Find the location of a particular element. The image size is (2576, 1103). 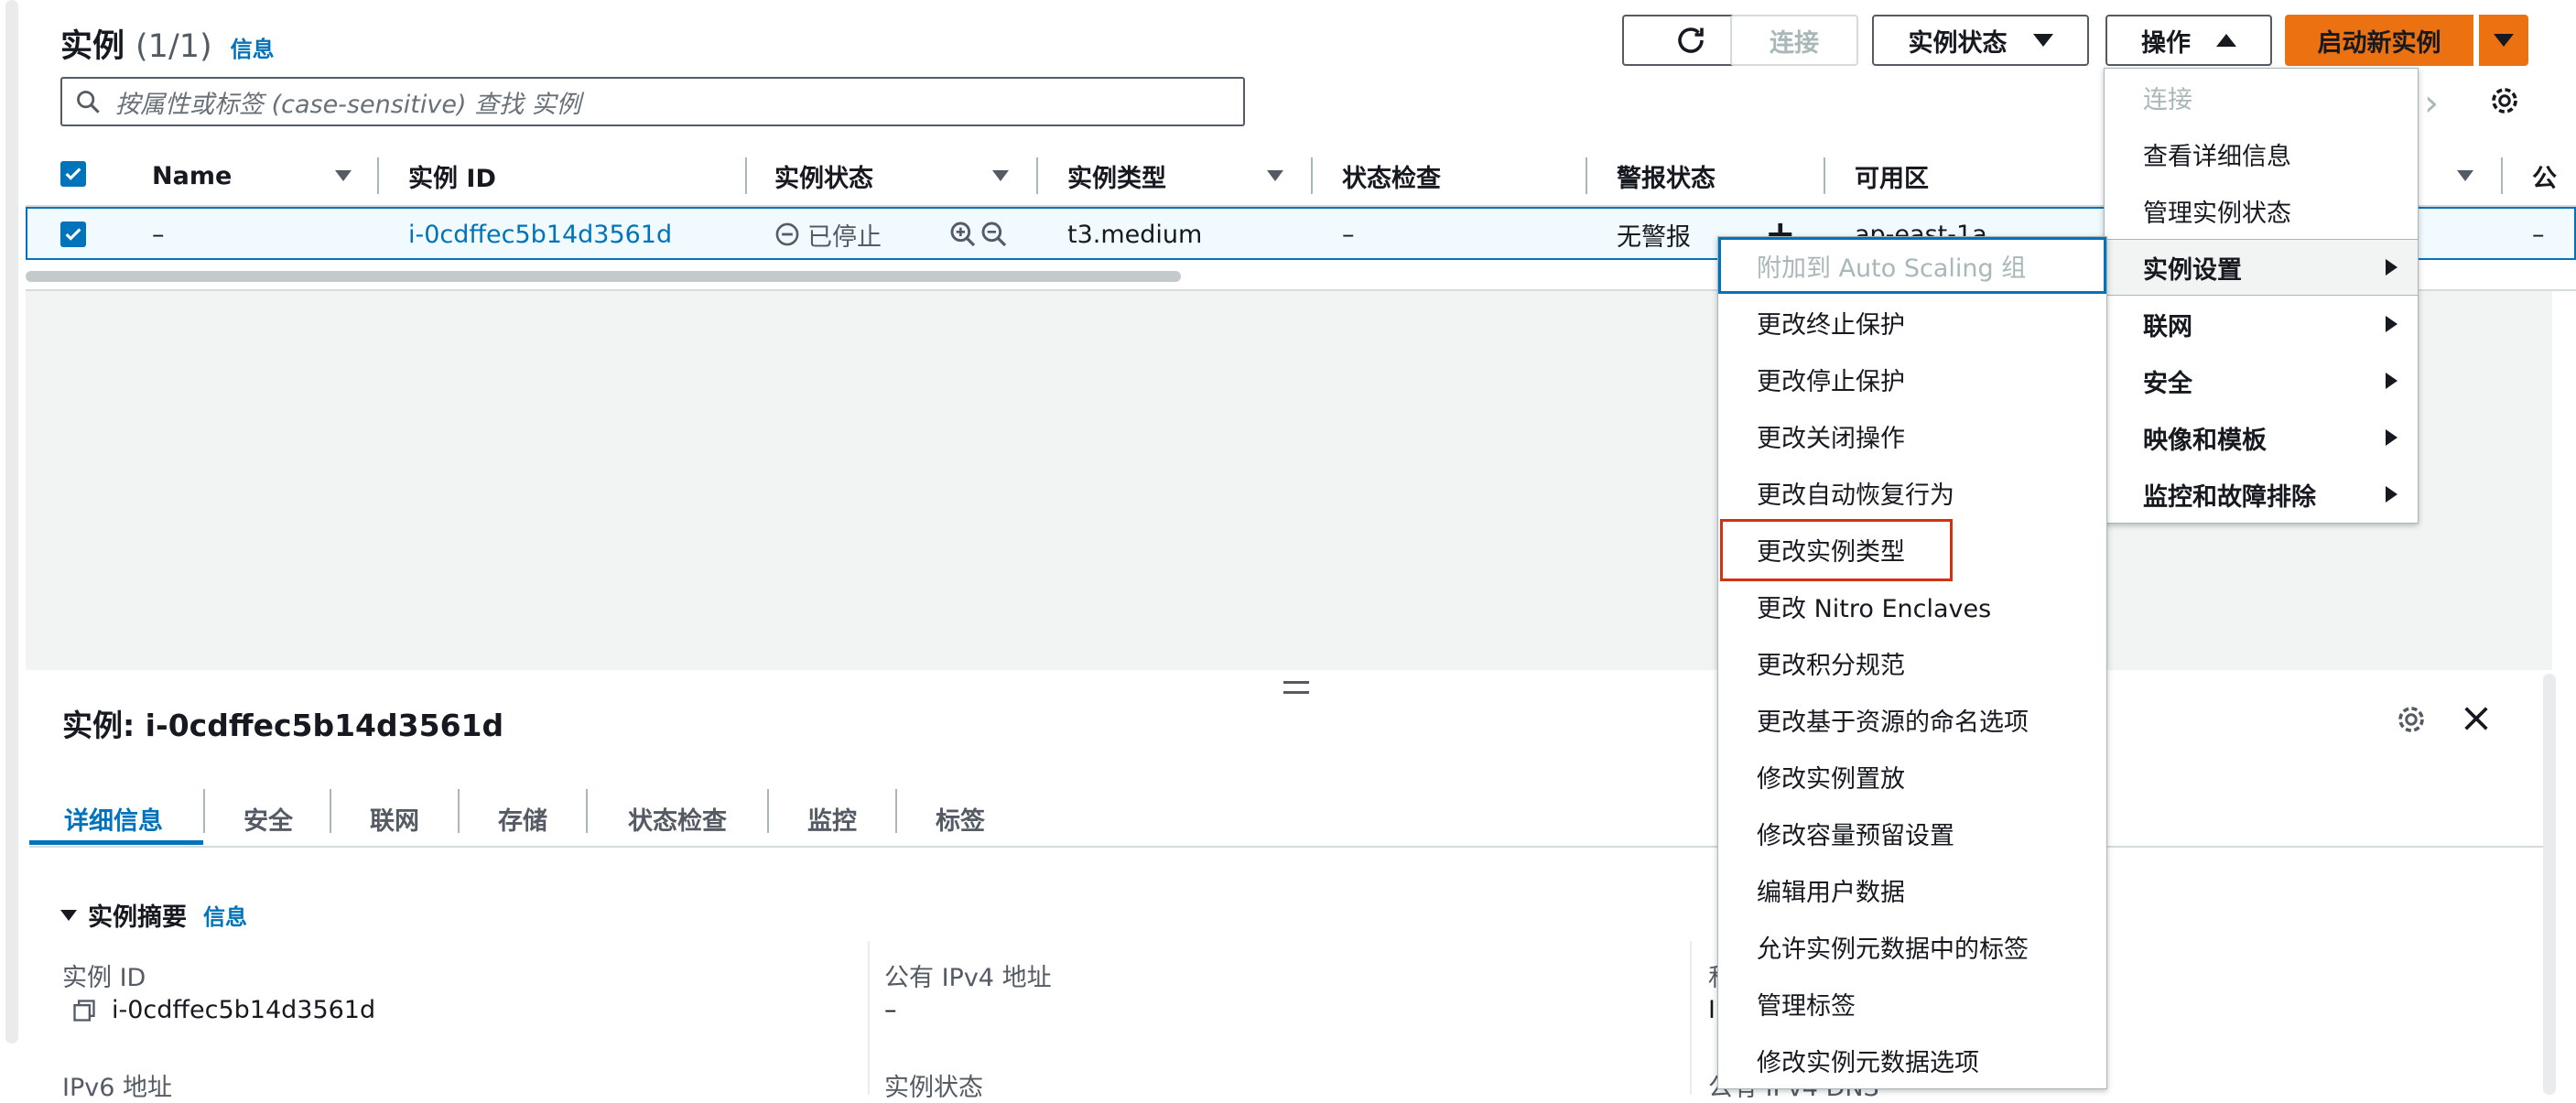

connect-button: 连接 is located at coordinates (1794, 40).